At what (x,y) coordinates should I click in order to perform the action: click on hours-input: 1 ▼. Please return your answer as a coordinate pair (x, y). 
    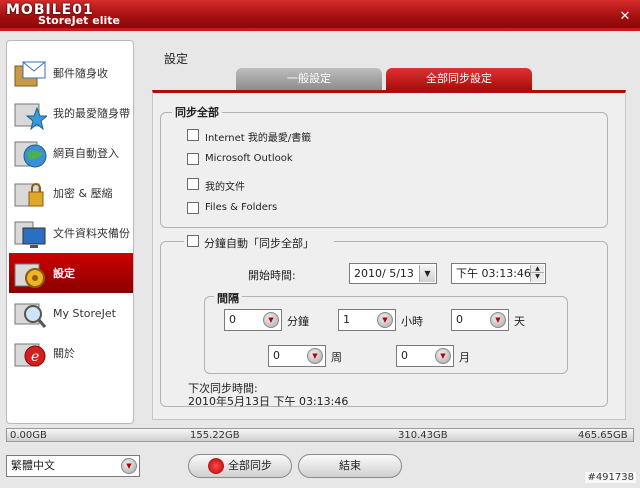
    Looking at the image, I should click on (367, 320).